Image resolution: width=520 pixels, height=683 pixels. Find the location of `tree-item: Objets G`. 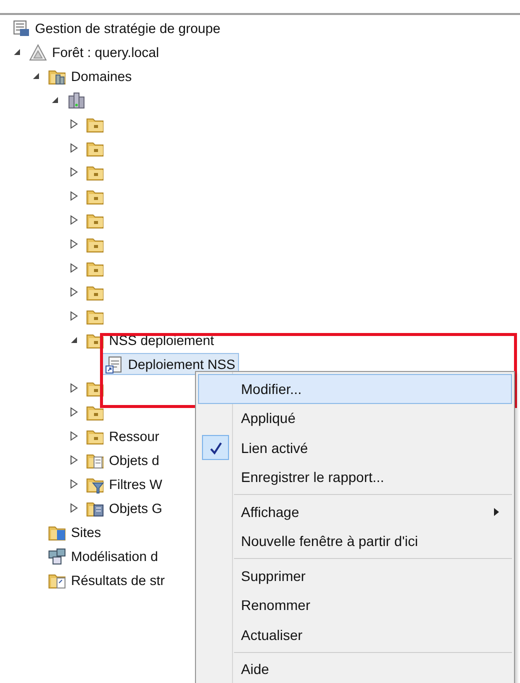

tree-item: Objets G is located at coordinates (124, 508).